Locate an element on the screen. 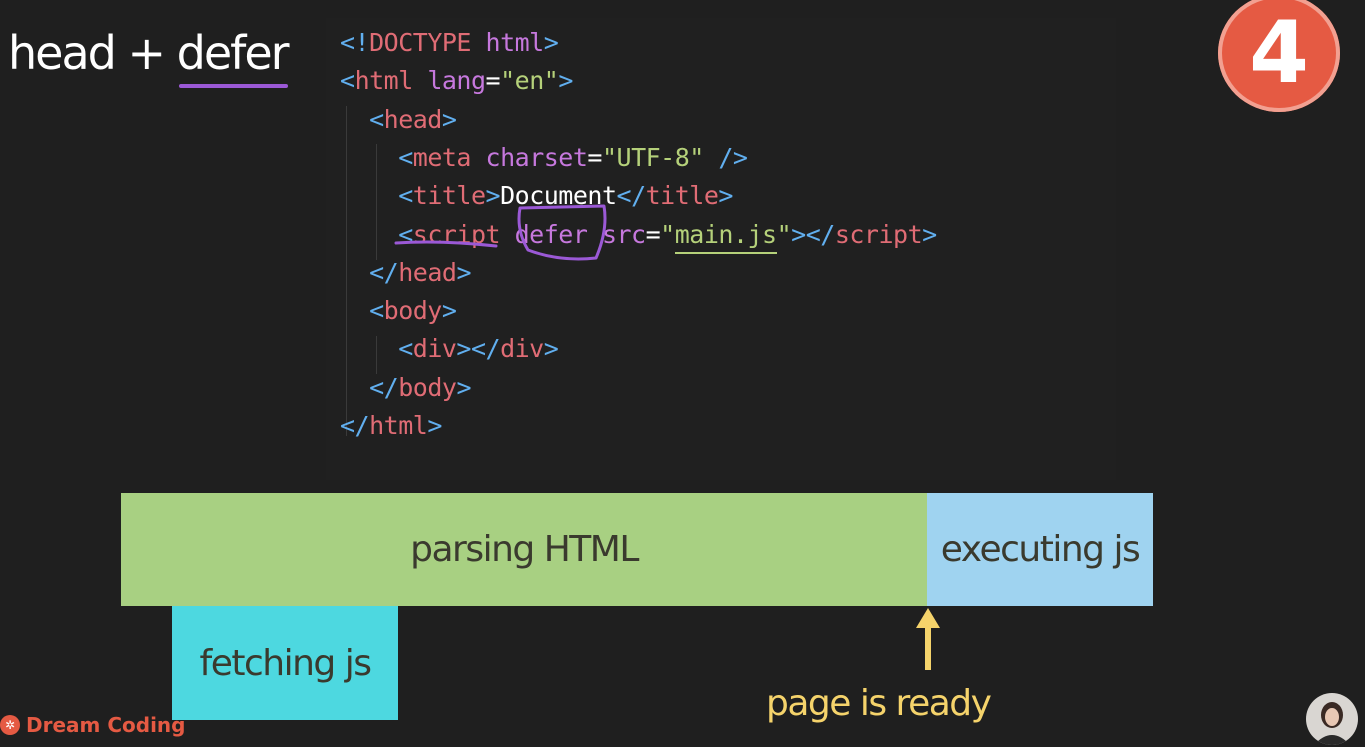 The image size is (1365, 747). code-line: <head> is located at coordinates (398, 119).